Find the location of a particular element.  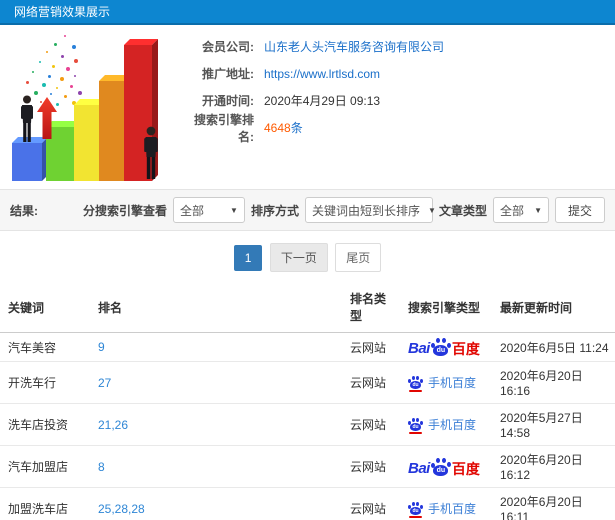

table-row: 加盟洗车店 25,28,28 云网站 du 手机百度 2020年6月20日 16:11 is located at coordinates (307, 503).